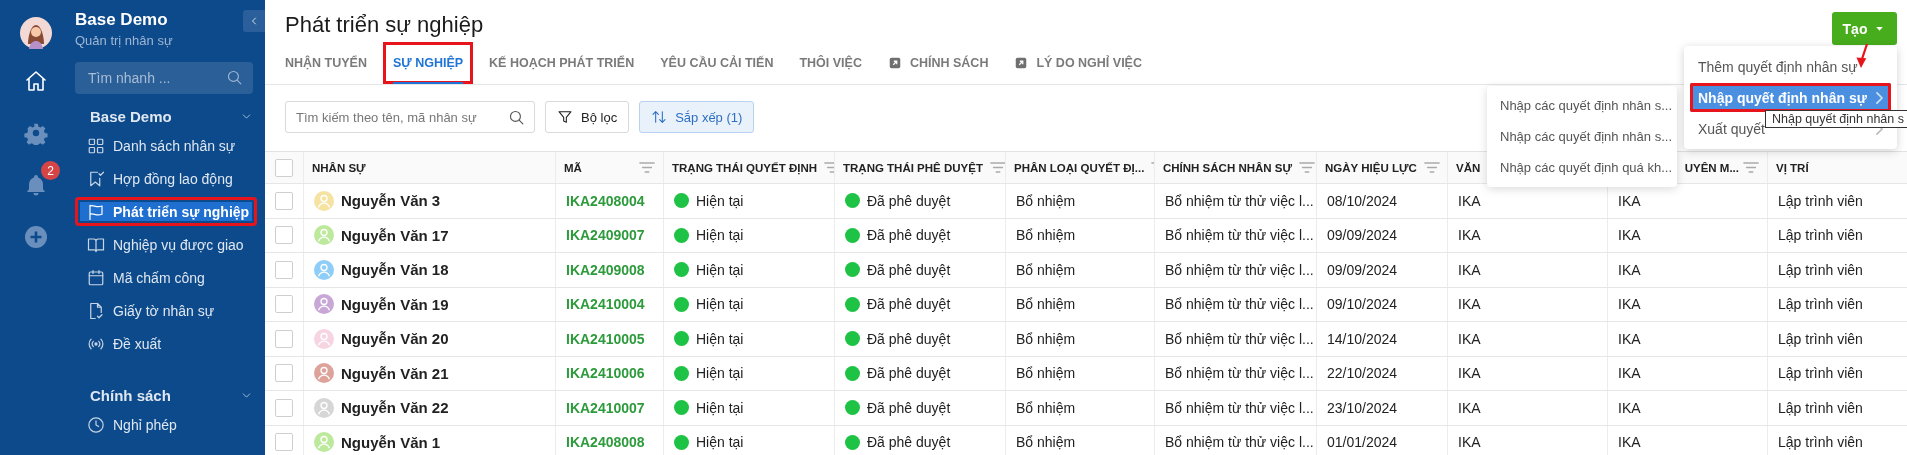 Image resolution: width=1907 pixels, height=455 pixels. What do you see at coordinates (96, 244) in the screenshot?
I see `book-icon` at bounding box center [96, 244].